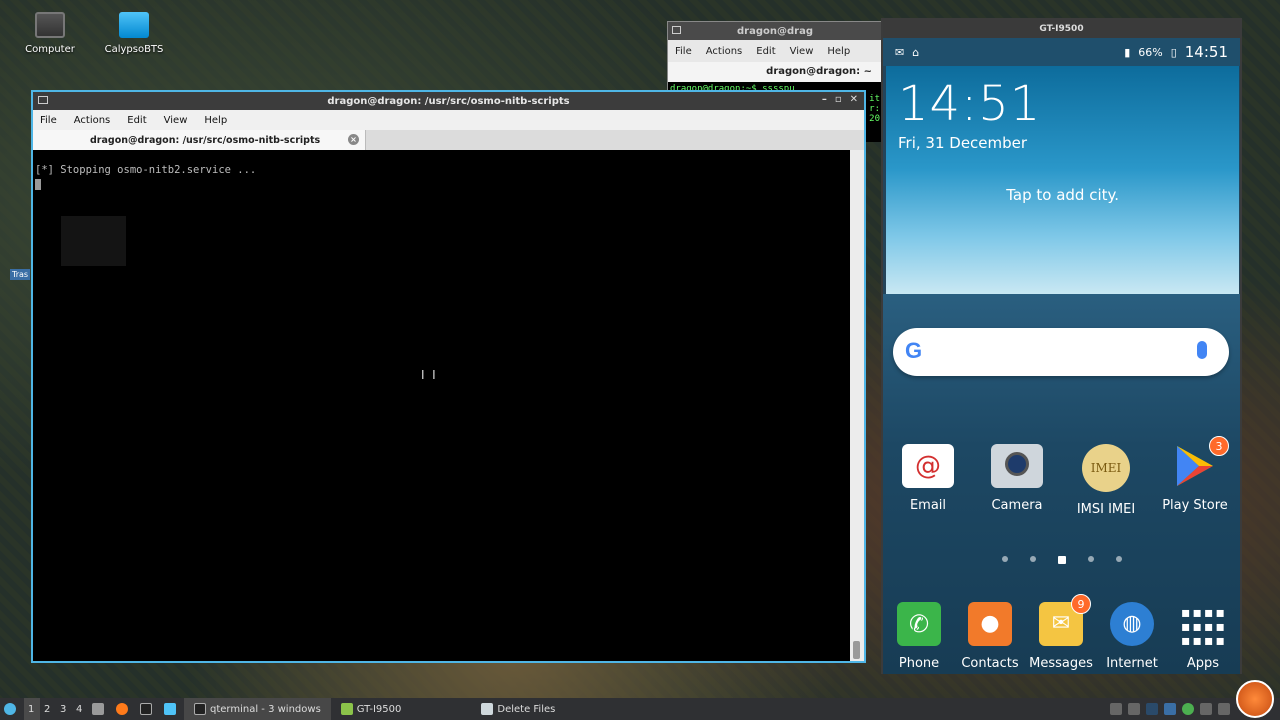 The height and width of the screenshot is (720, 1280). What do you see at coordinates (1206, 709) in the screenshot?
I see `network-icon` at bounding box center [1206, 709].